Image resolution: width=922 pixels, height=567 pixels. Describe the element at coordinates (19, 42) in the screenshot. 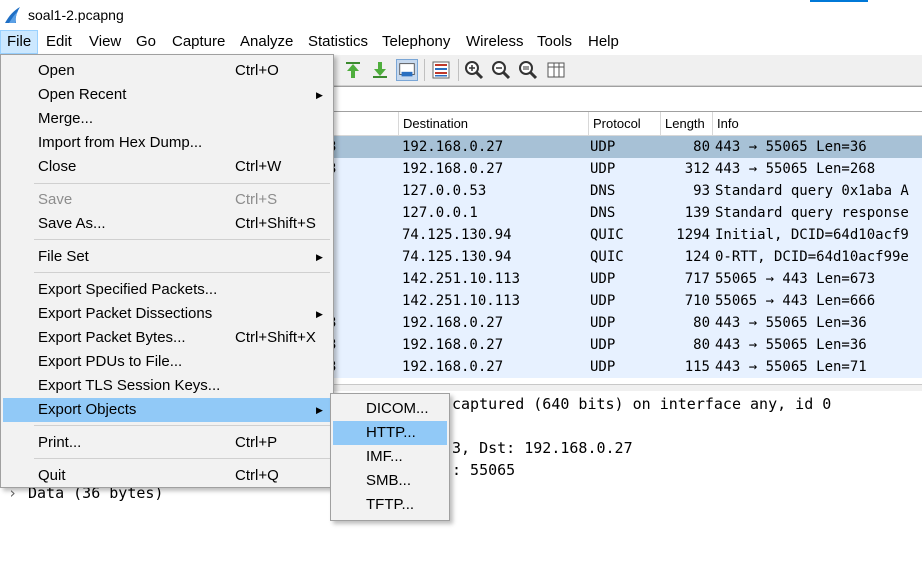

I see `menu-file: File` at that location.